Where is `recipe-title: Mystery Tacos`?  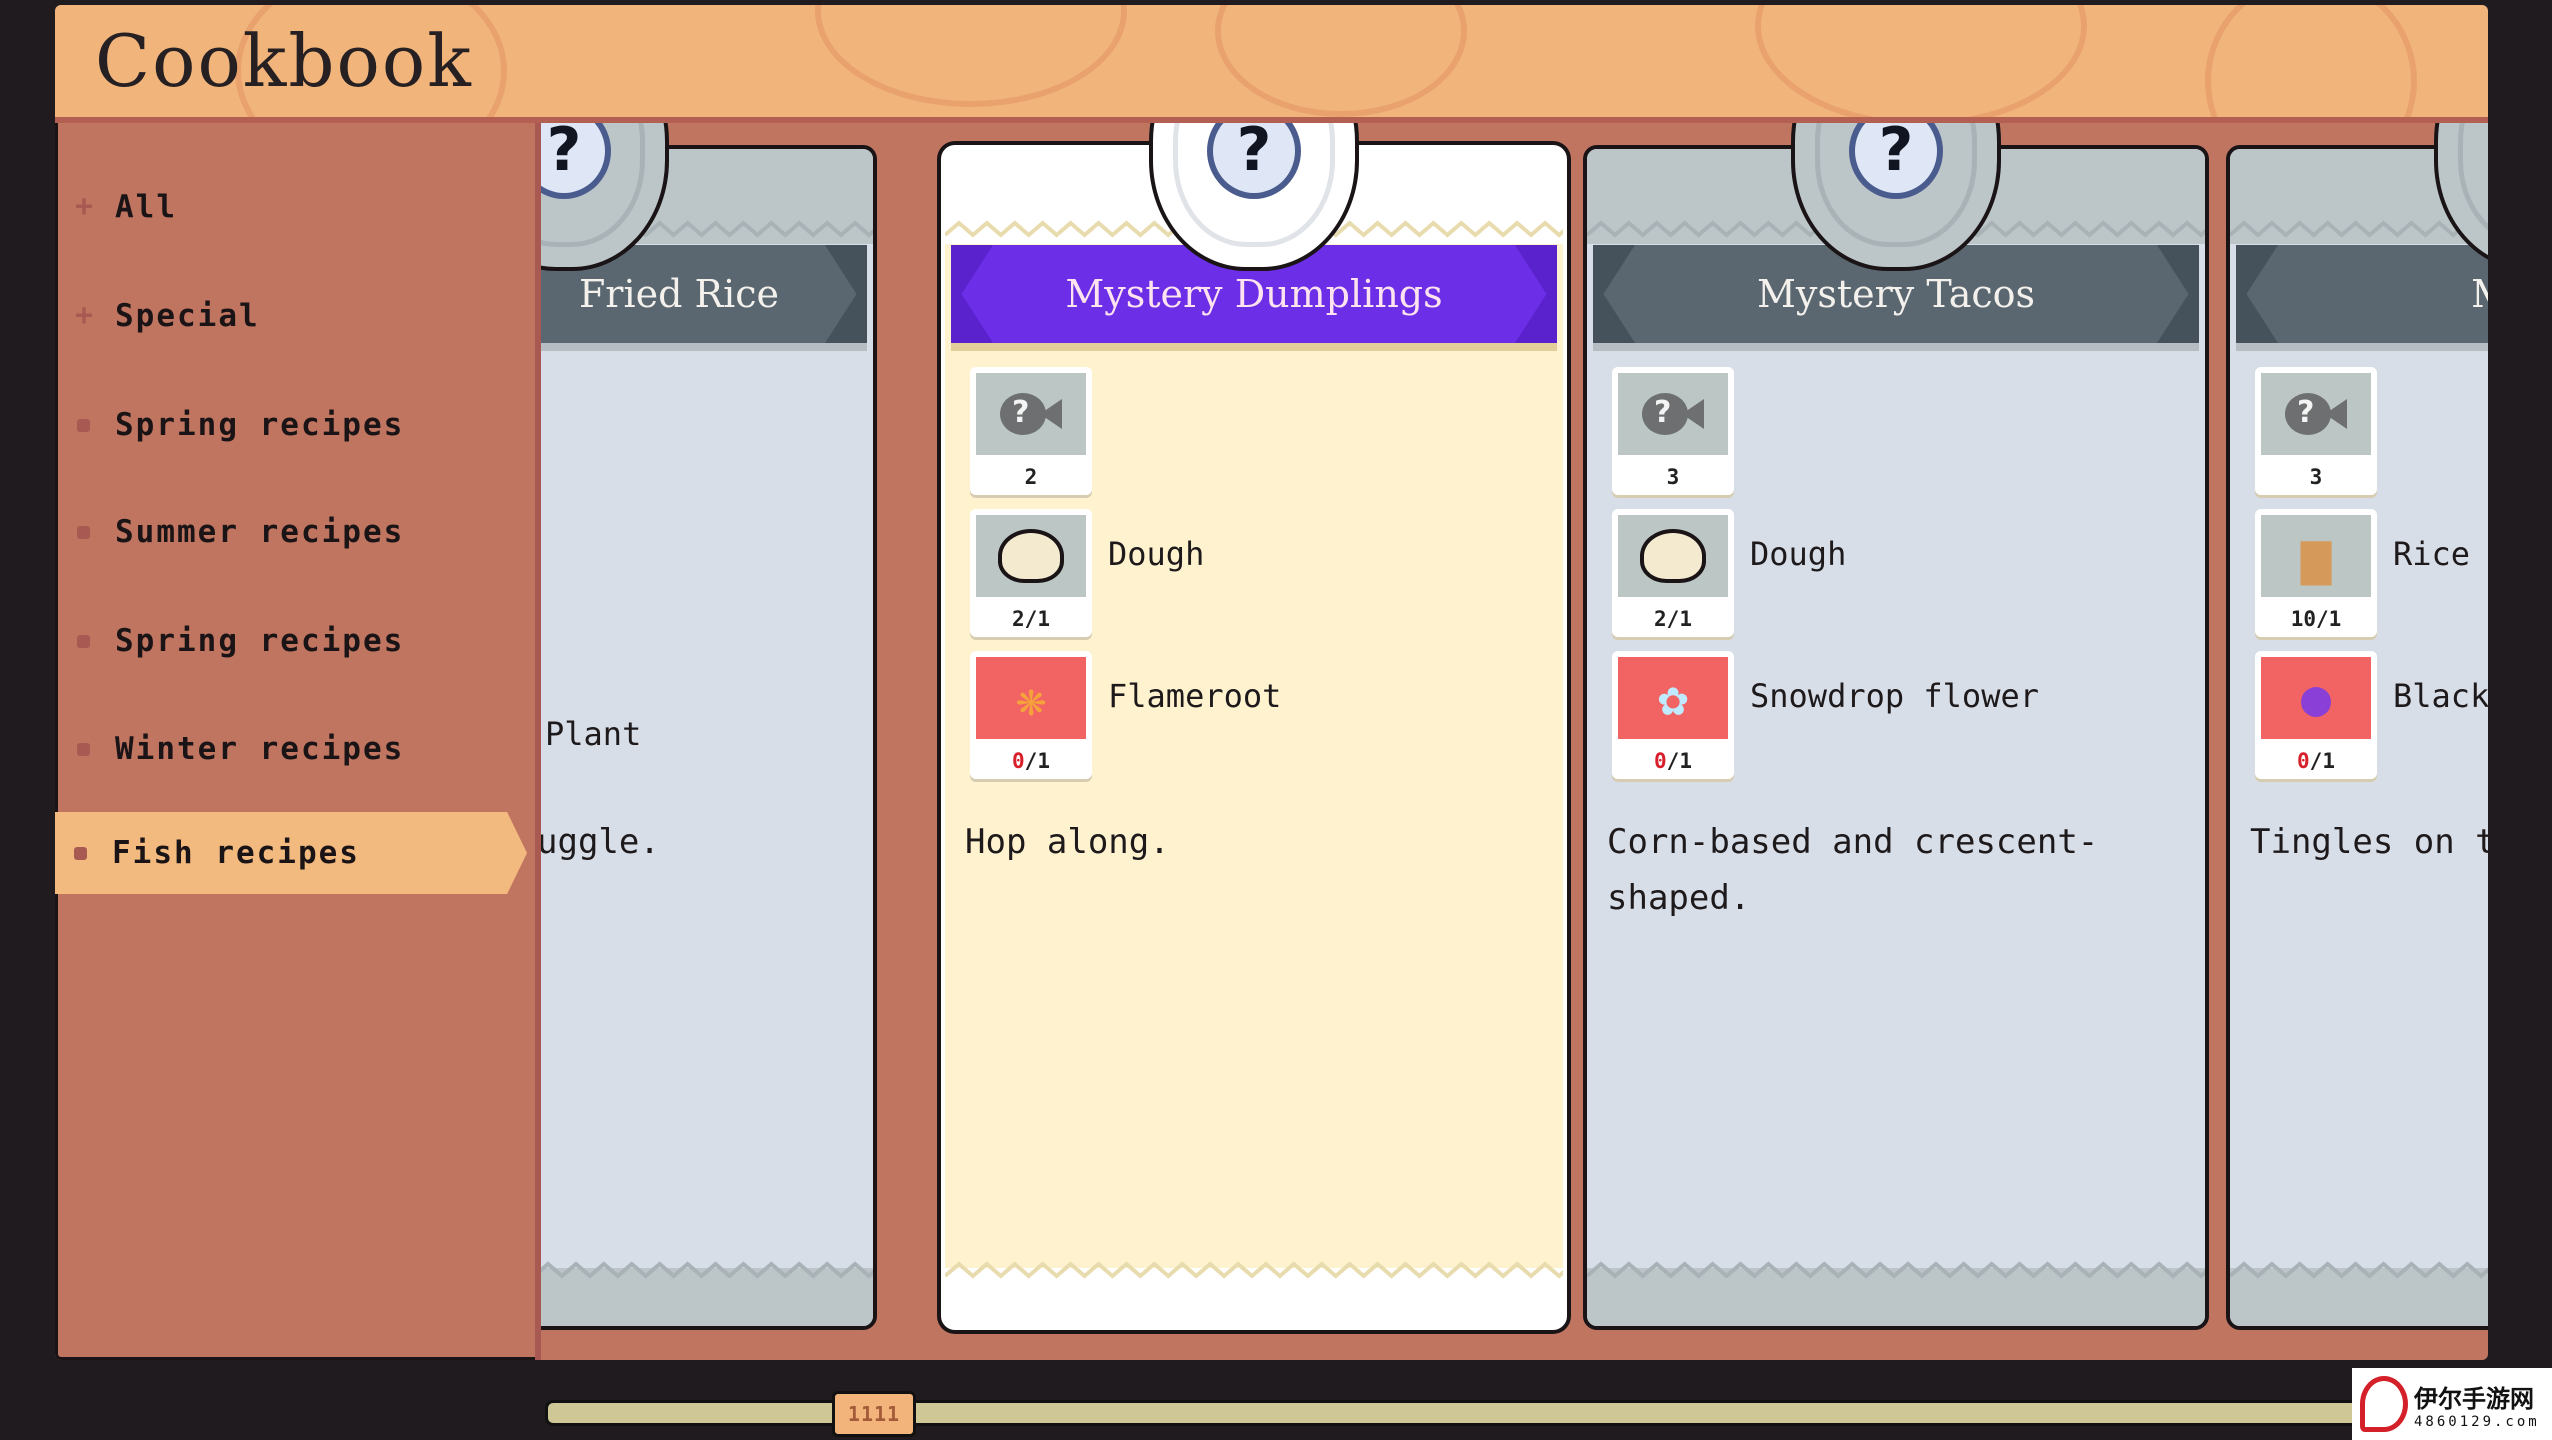
recipe-title: Mystery Tacos is located at coordinates (1896, 294).